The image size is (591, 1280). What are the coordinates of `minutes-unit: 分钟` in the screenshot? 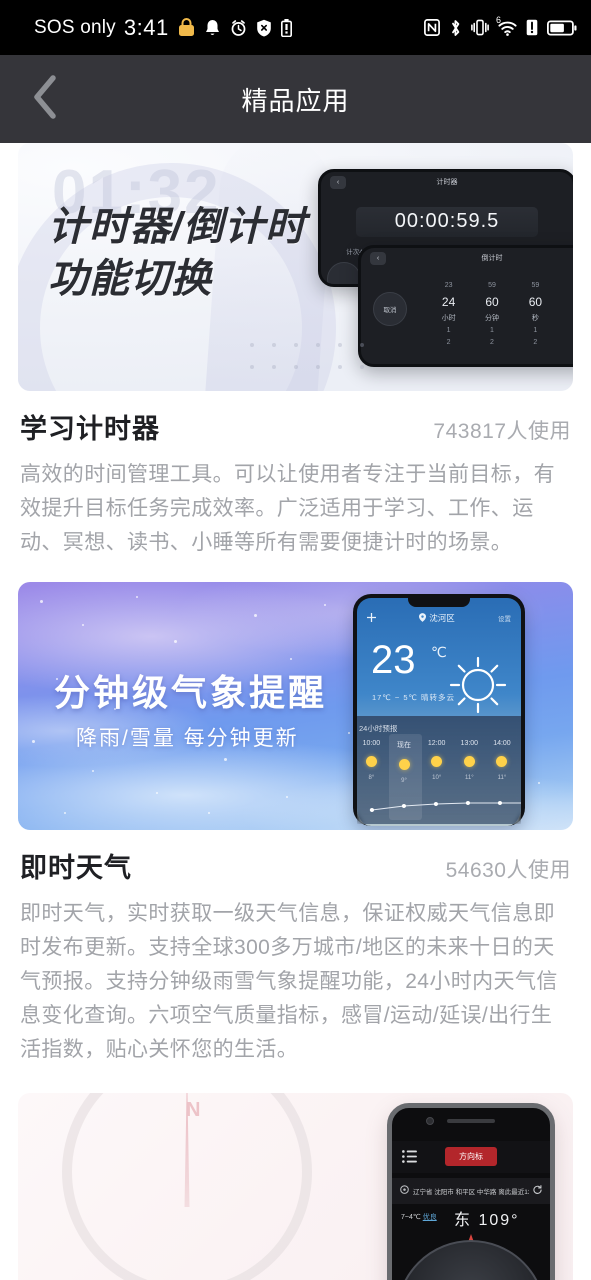 It's located at (491, 318).